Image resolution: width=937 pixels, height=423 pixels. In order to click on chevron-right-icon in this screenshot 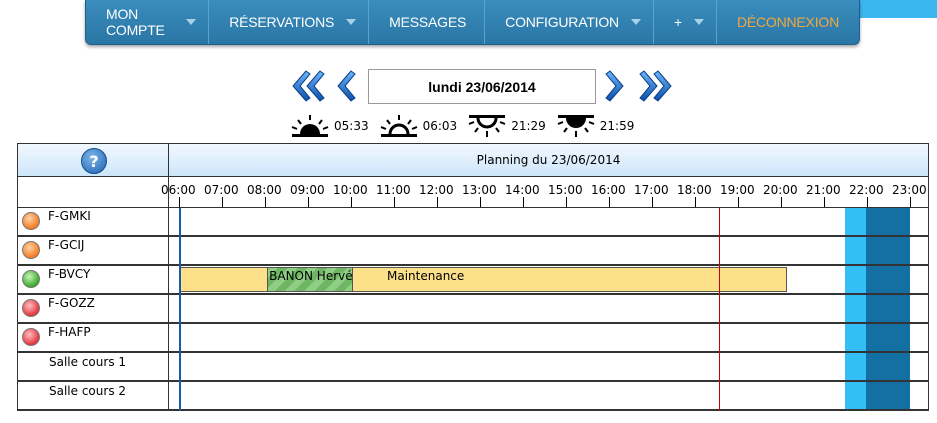, I will do `click(615, 86)`.